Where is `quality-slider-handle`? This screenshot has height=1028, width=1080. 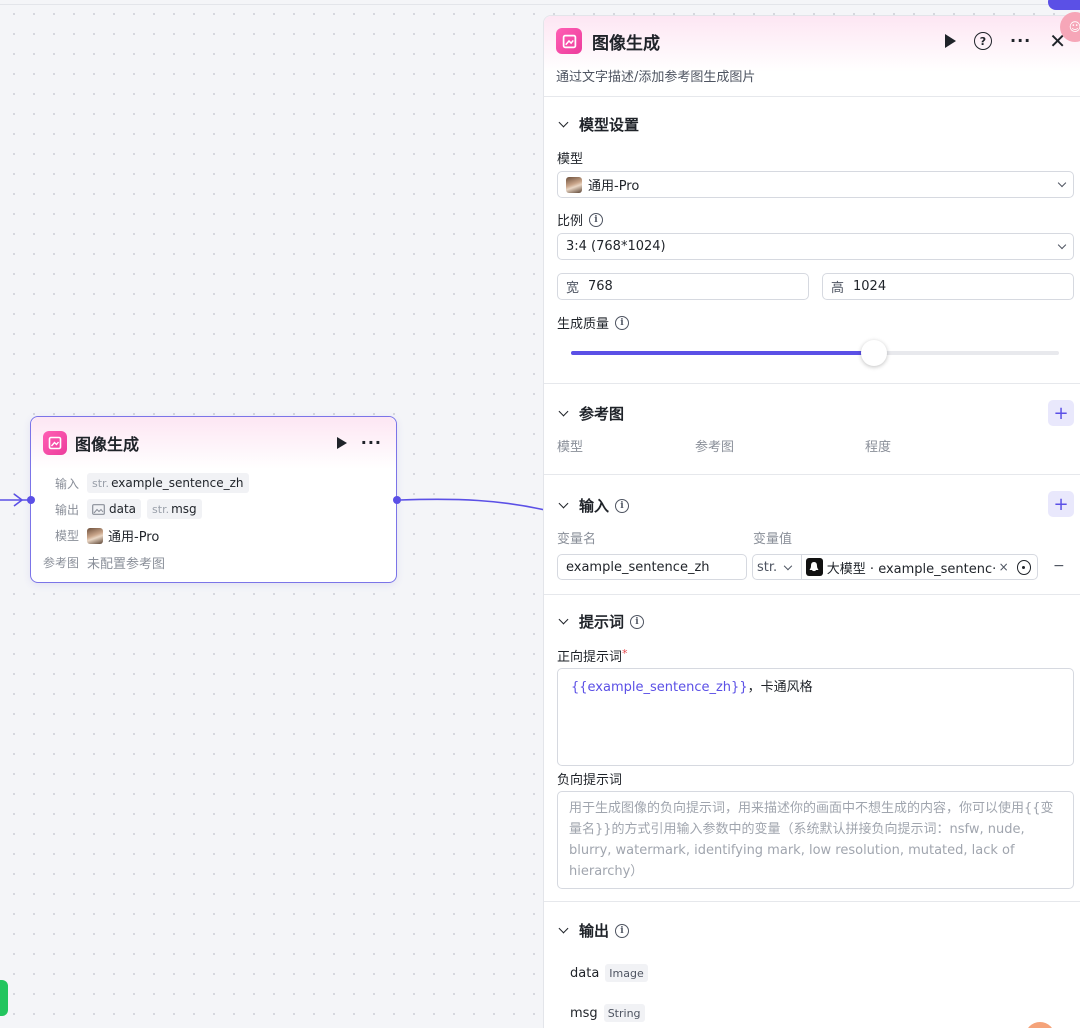
quality-slider-handle is located at coordinates (873, 353).